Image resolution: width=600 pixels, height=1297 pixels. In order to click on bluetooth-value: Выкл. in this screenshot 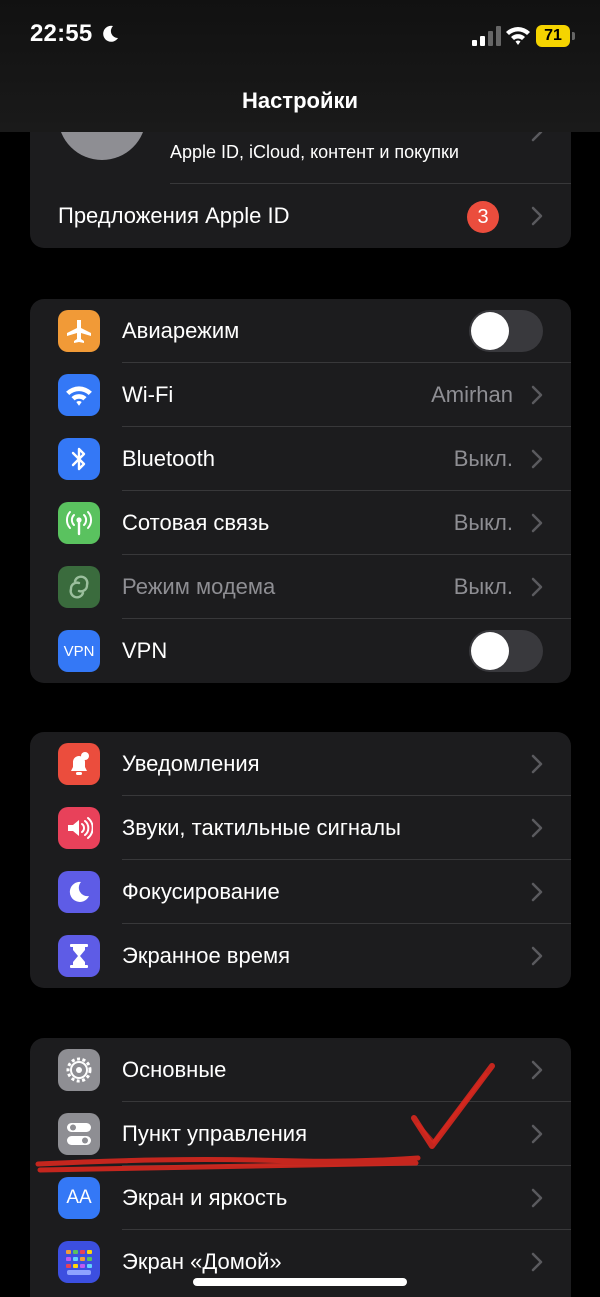, I will do `click(483, 458)`.